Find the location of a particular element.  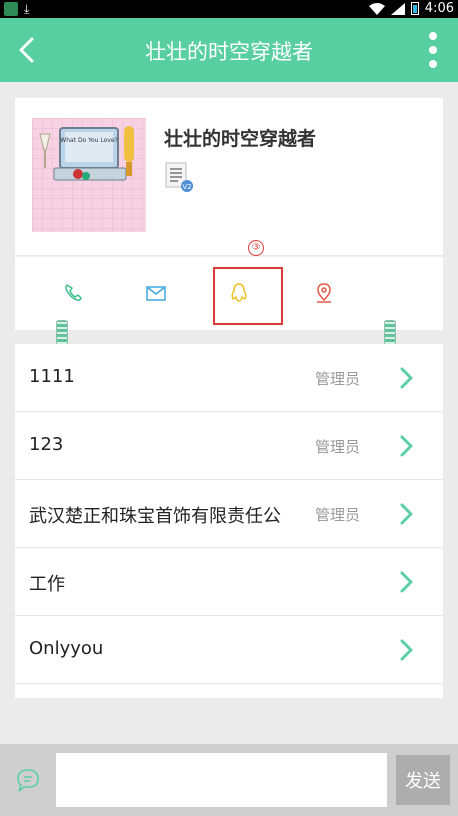

app-toolbar: 壮壮的时空穿越者 is located at coordinates (229, 50).